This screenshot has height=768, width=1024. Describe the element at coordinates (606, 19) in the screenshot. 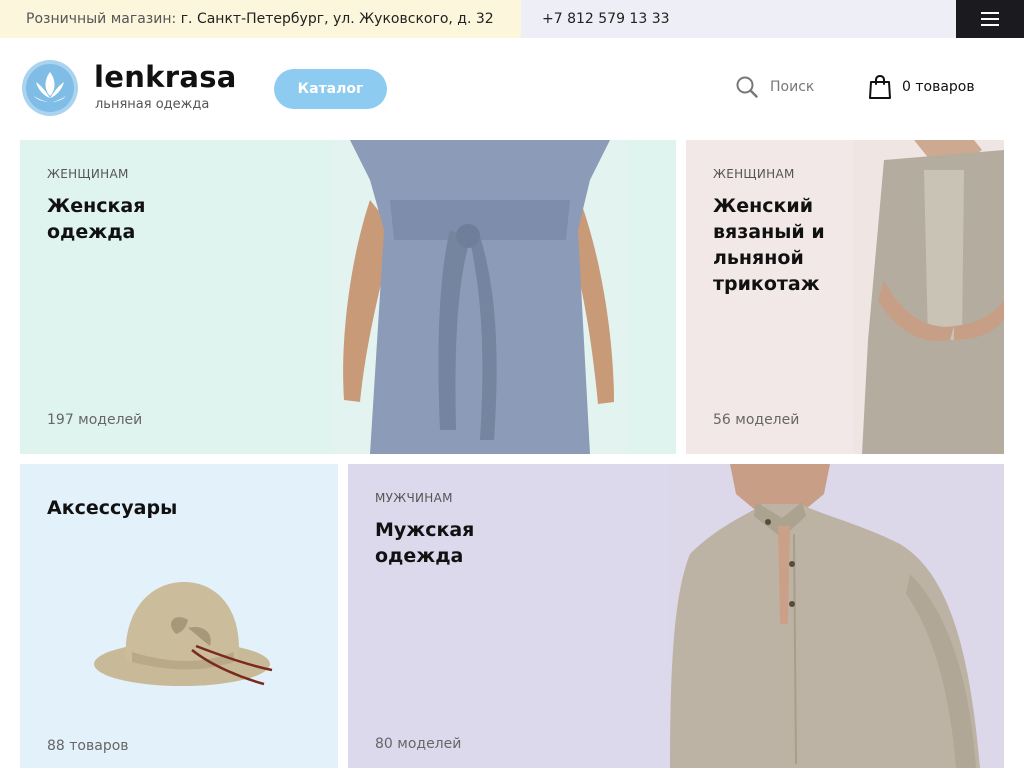

I see `phone-link: +7 812 579 13 33` at that location.